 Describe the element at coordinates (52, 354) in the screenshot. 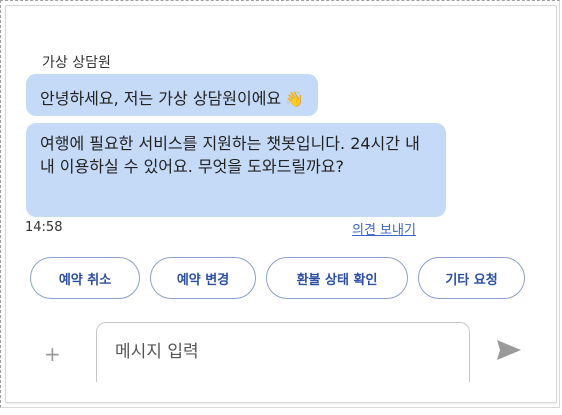

I see `add-attachment-icon: +` at that location.